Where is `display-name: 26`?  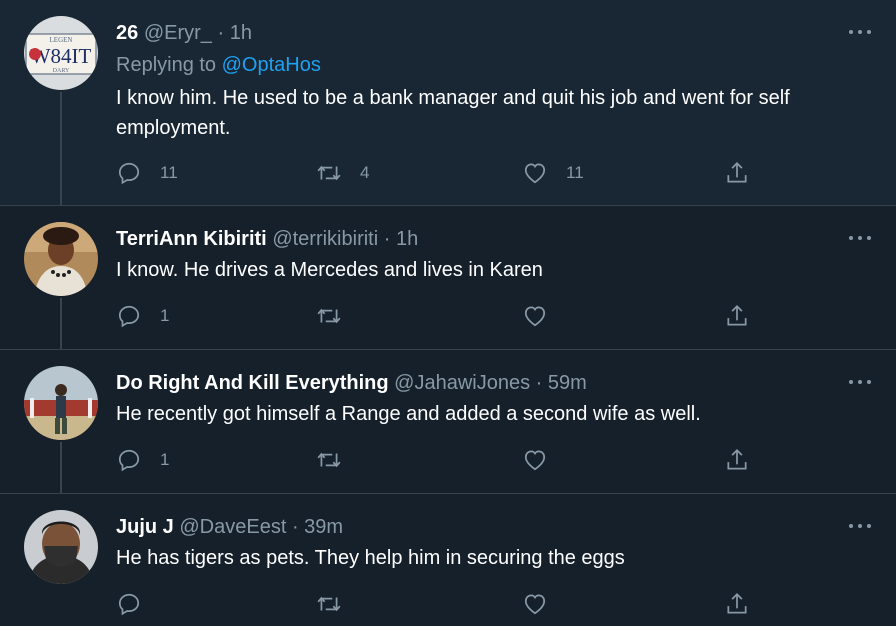 display-name: 26 is located at coordinates (127, 33).